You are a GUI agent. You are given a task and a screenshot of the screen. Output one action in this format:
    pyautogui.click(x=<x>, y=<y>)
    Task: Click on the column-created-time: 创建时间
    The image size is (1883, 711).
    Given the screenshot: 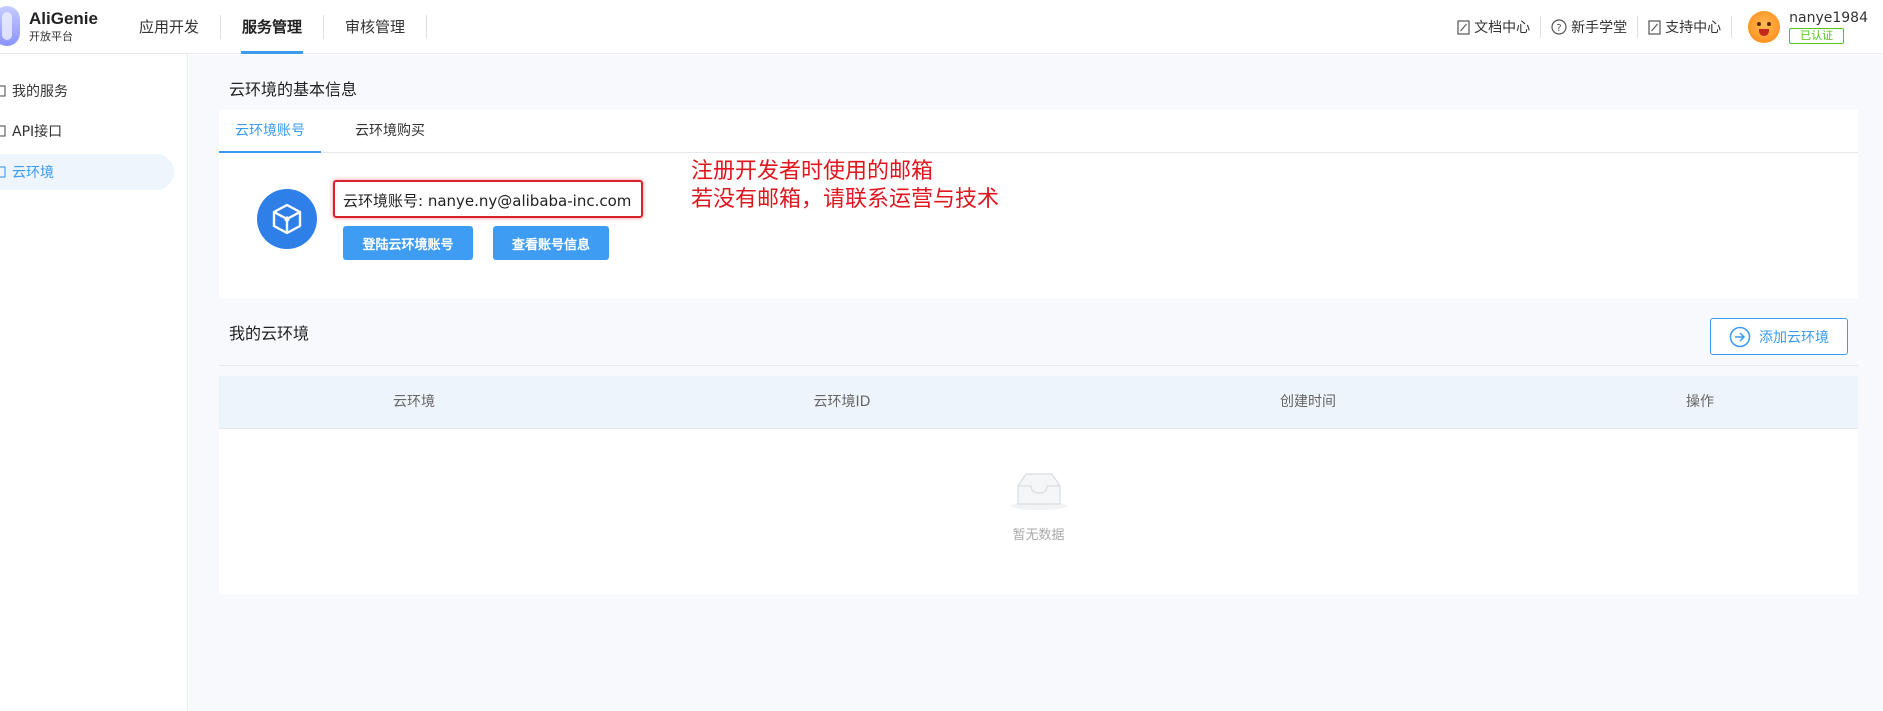 What is the action you would take?
    pyautogui.click(x=1308, y=402)
    